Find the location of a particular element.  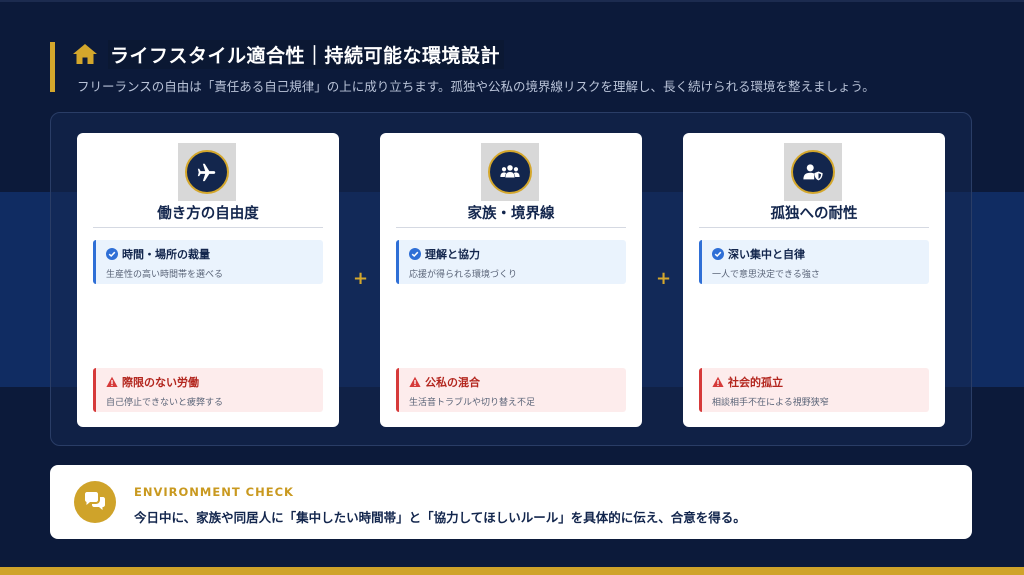

pro-box: 理解と協力 応援が得られる環境づくり is located at coordinates (511, 262).